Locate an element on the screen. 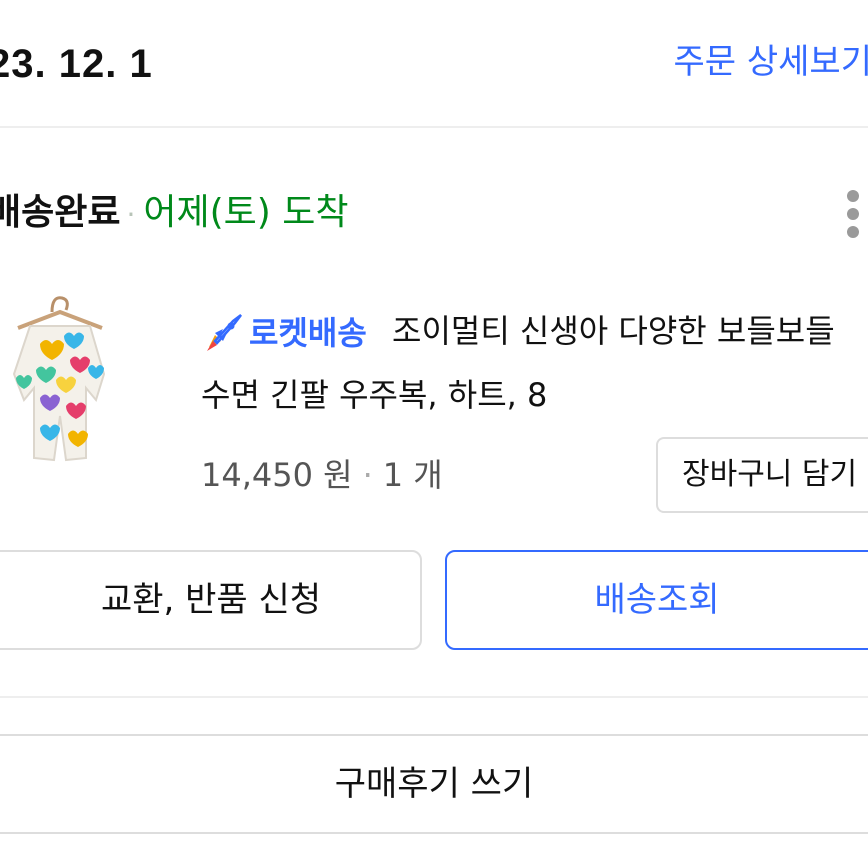 The height and width of the screenshot is (868, 868). rocket-icon is located at coordinates (225, 332).